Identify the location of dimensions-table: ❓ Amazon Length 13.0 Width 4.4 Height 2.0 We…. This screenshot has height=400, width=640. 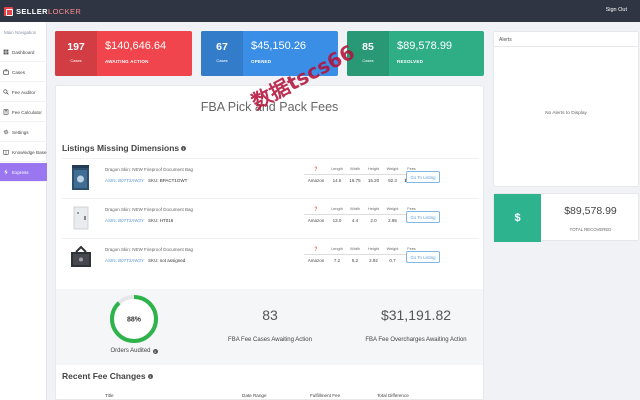
(362, 217).